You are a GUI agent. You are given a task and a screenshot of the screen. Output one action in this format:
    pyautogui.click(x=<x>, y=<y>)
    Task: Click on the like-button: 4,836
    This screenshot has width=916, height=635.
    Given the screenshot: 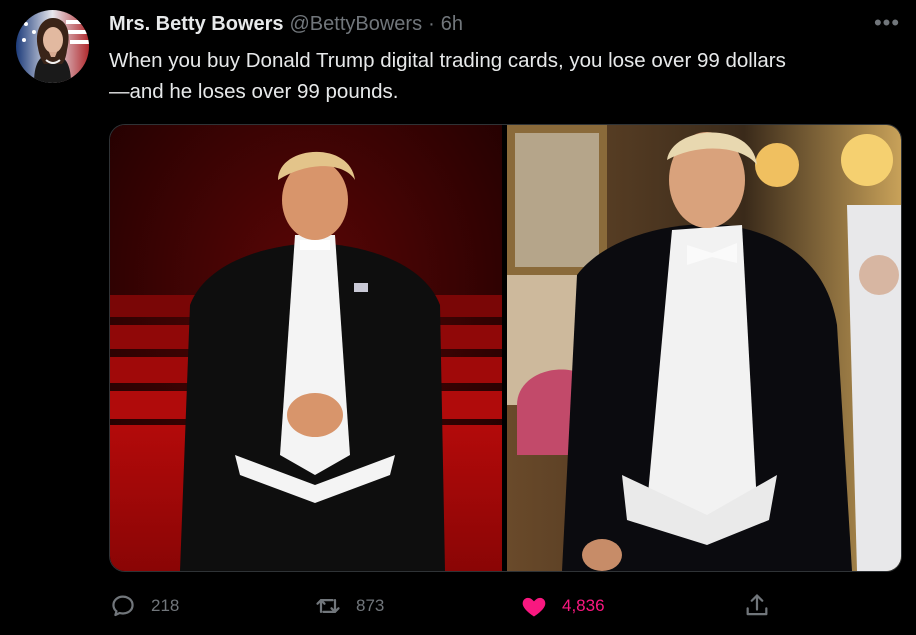 What is the action you would take?
    pyautogui.click(x=562, y=606)
    